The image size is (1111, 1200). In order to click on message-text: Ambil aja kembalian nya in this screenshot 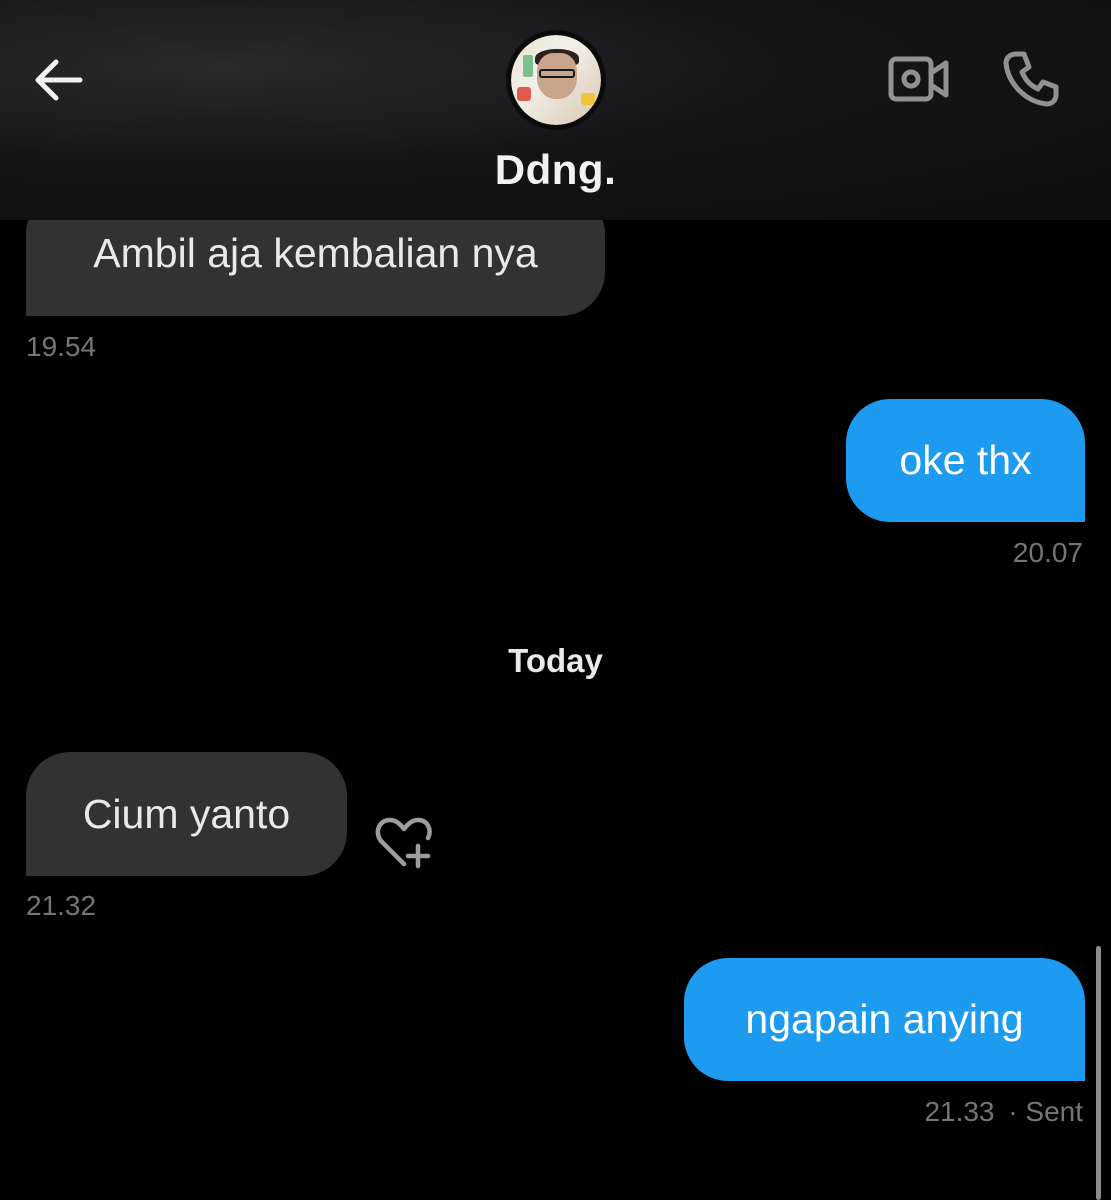, I will do `click(315, 253)`.